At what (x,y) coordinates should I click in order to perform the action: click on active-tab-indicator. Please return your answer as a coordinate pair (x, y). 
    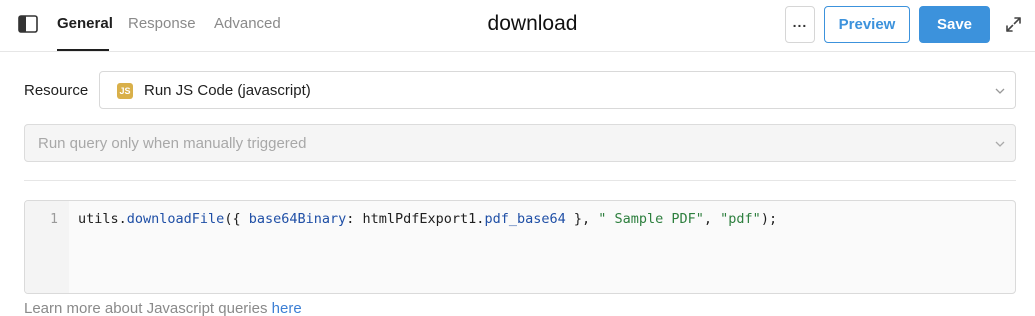
    Looking at the image, I should click on (83, 50).